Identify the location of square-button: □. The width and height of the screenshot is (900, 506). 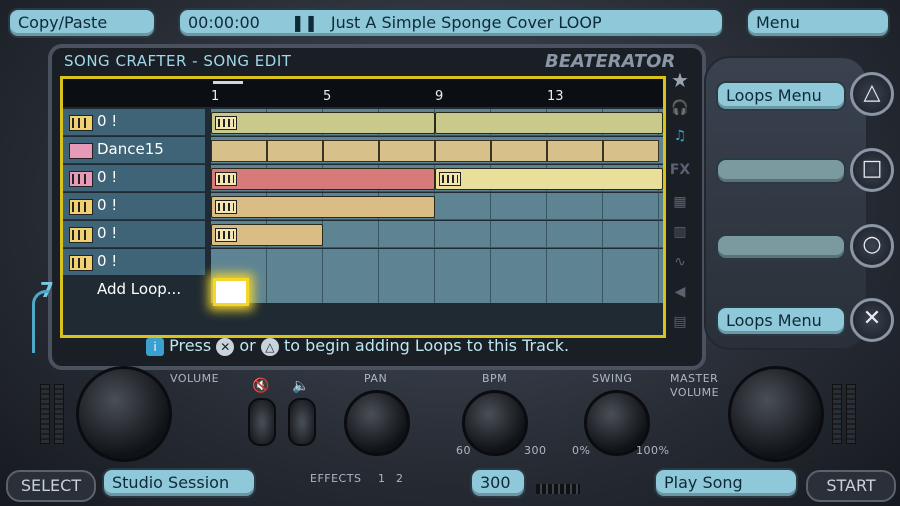
(872, 170).